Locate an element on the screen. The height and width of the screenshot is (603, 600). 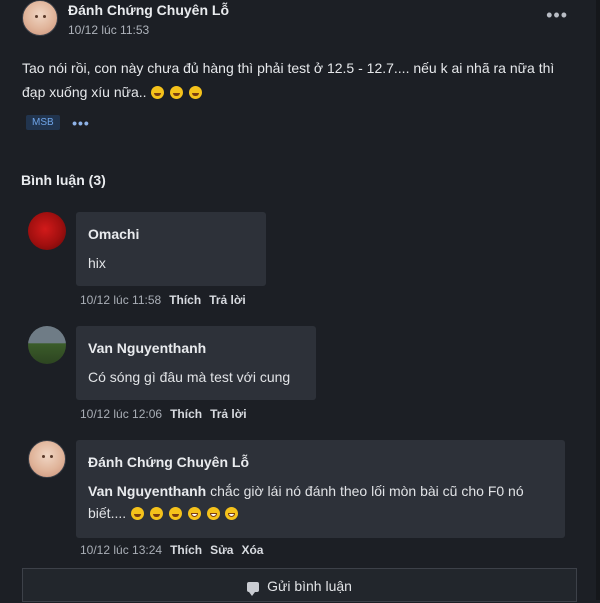
commenter-name: Đánh Chứng Chuyên Lỗ is located at coordinates (320, 462).